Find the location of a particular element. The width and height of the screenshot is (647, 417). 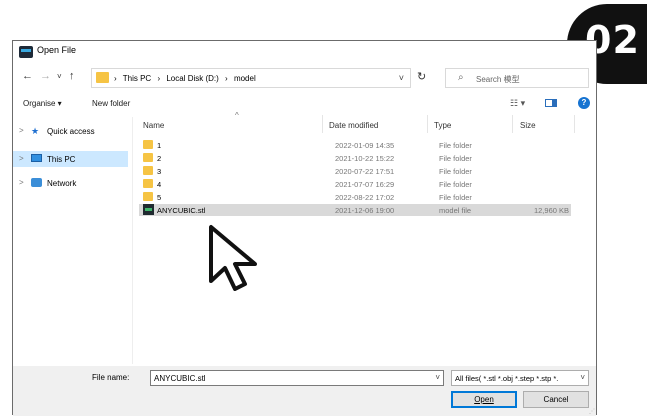

star-icon: ★ is located at coordinates (35, 131).